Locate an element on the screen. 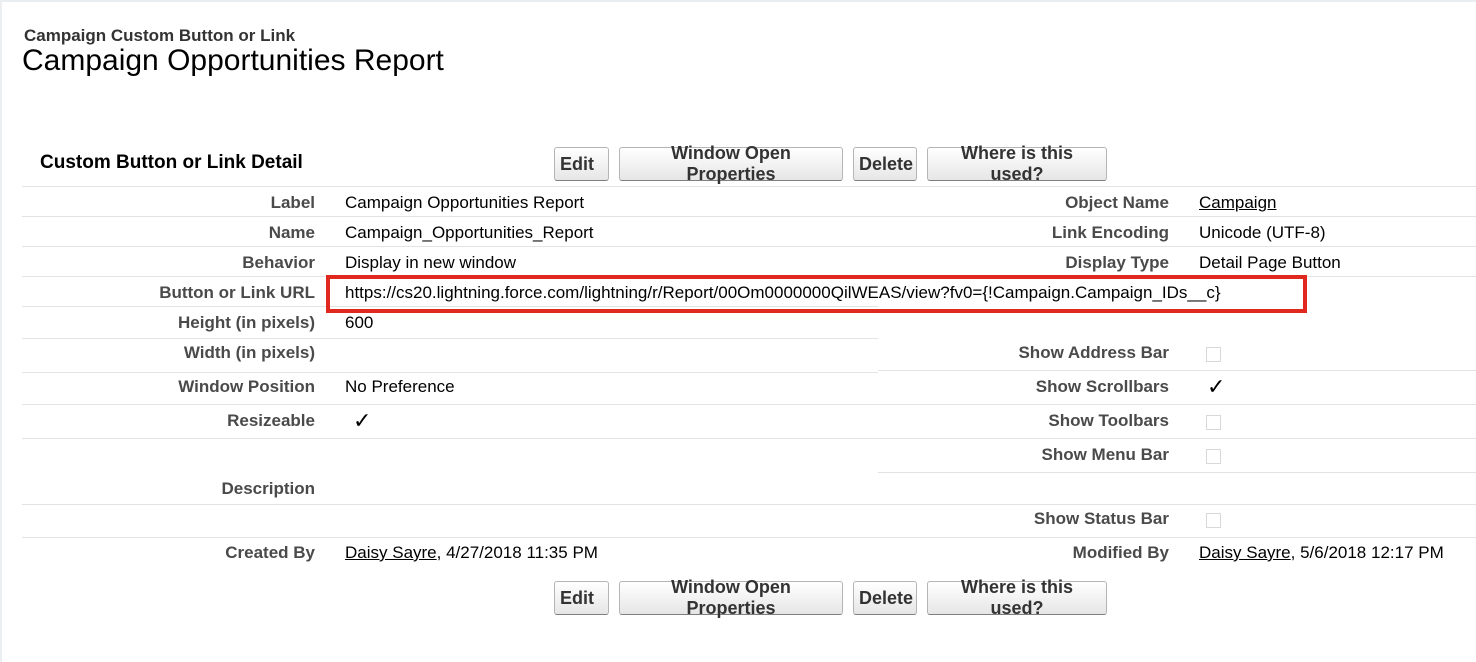 The image size is (1476, 662). modified-by-value: Daisy Sayre, 5/6/2018 12:17 PM is located at coordinates (1321, 553).